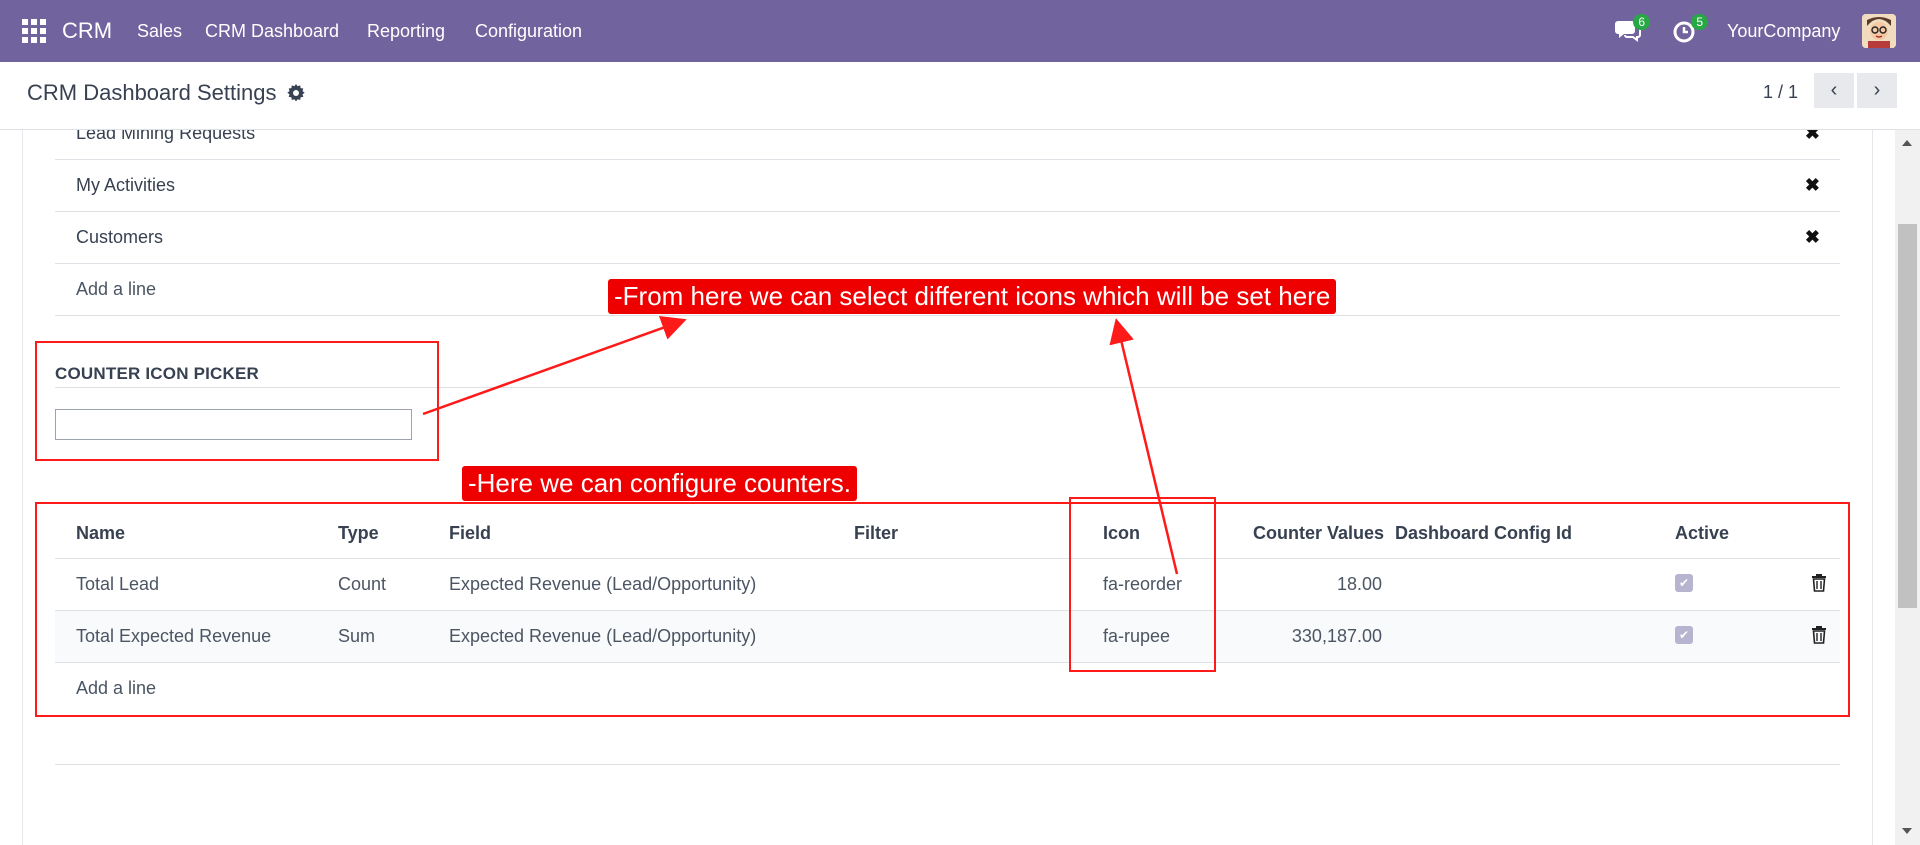 The image size is (1920, 845). I want to click on list-item: Lead Mining Requests ✖, so click(947, 145).